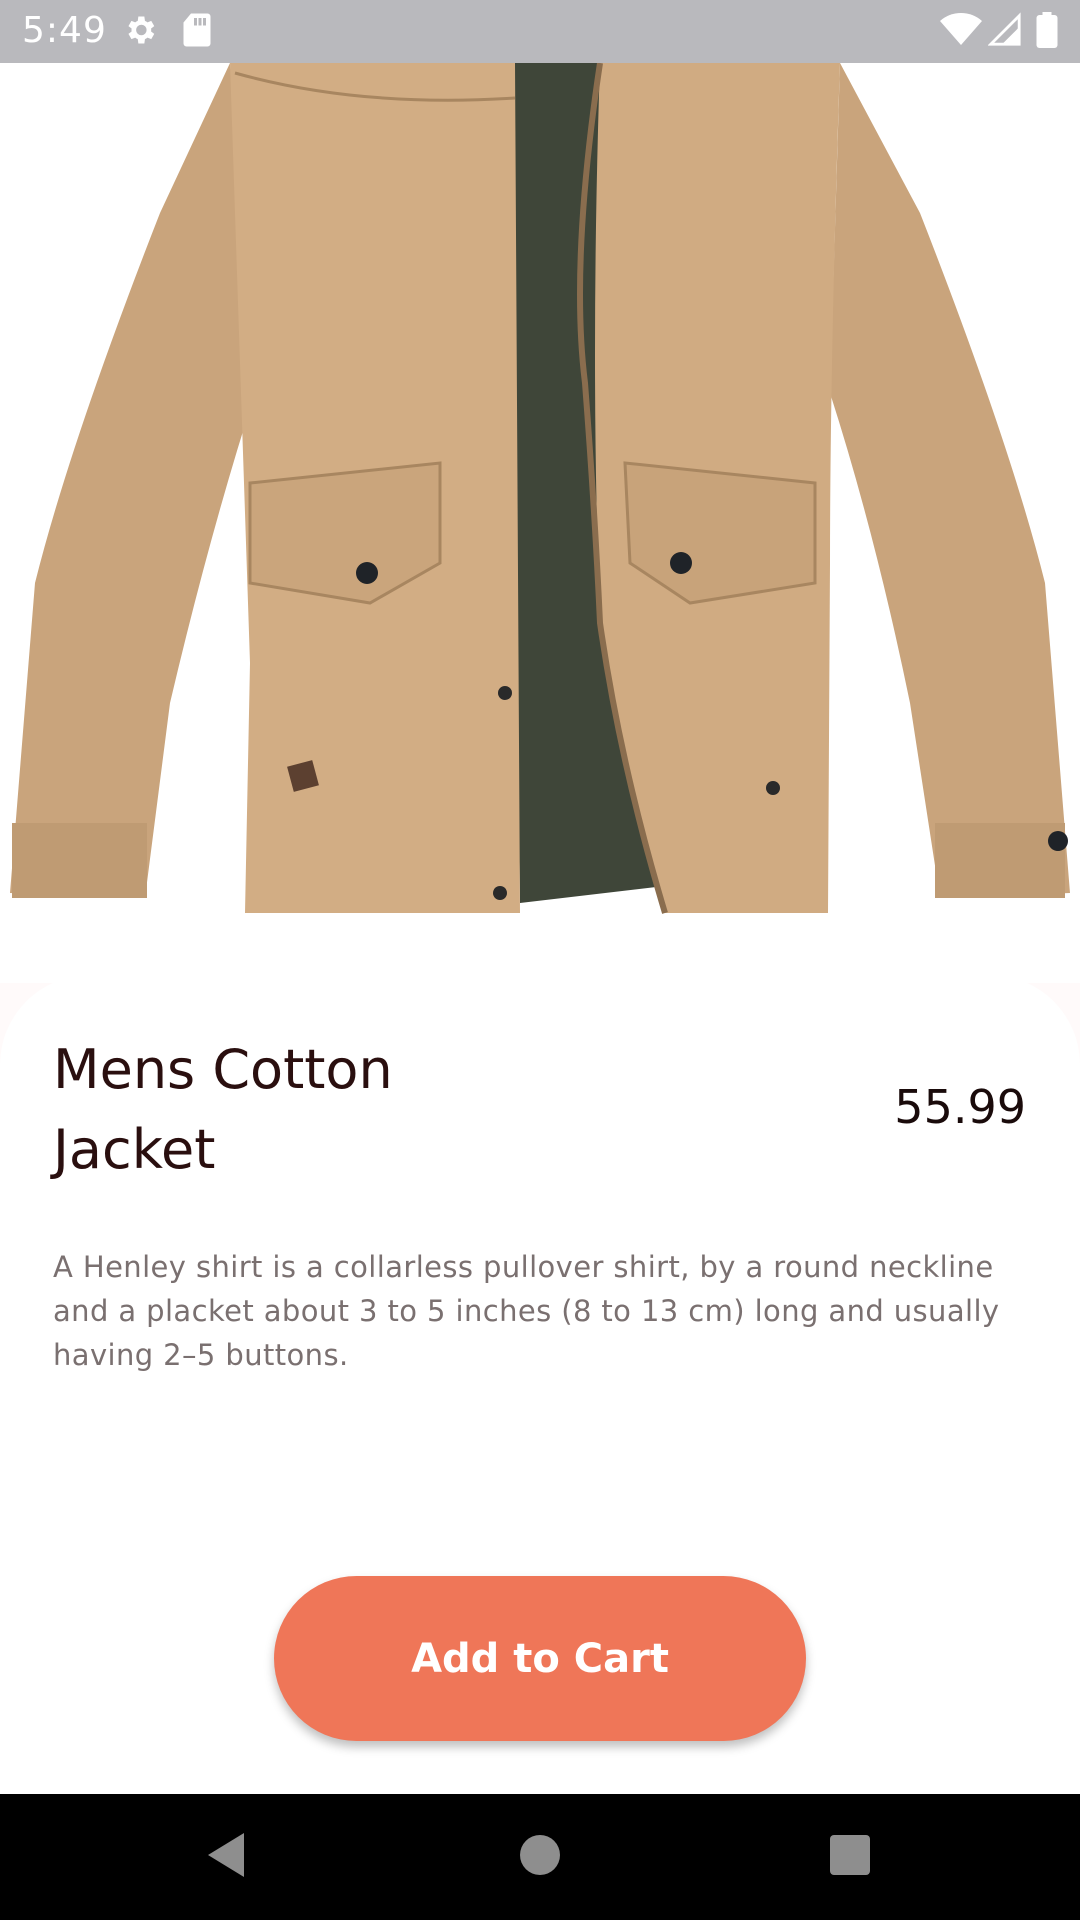 The width and height of the screenshot is (1080, 1920). Describe the element at coordinates (140, 32) in the screenshot. I see `settings-icon` at that location.